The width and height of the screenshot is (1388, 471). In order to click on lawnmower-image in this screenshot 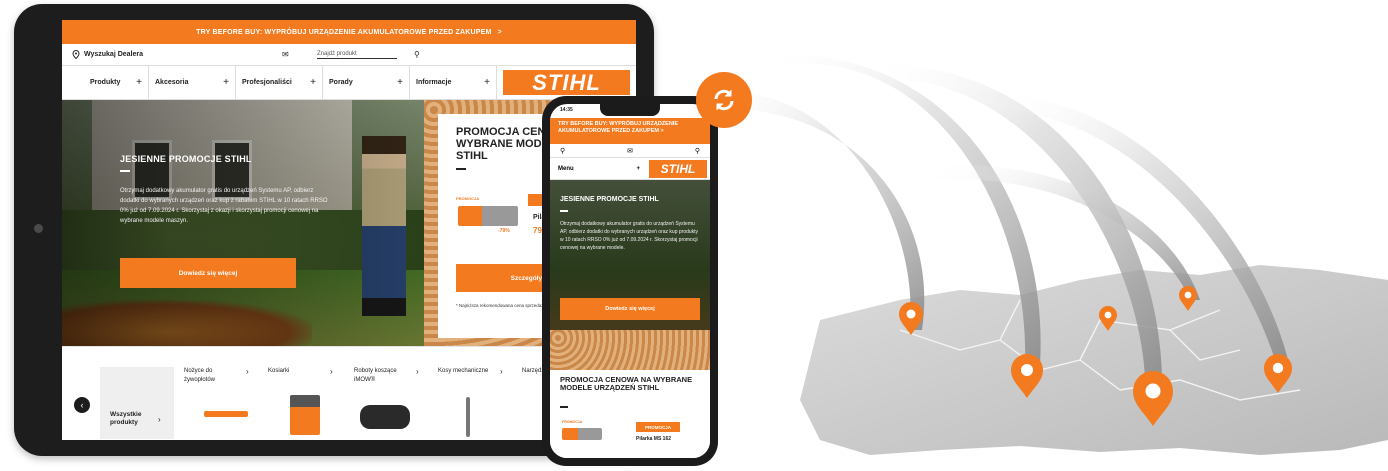, I will do `click(305, 415)`.